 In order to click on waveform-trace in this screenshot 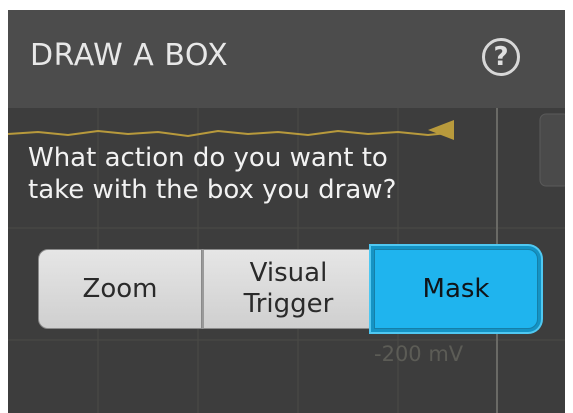, I will do `click(228, 133)`.